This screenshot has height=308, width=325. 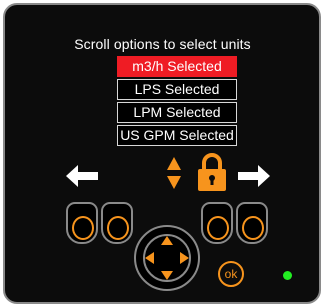 I want to click on dpad-left-icon, so click(x=149, y=258).